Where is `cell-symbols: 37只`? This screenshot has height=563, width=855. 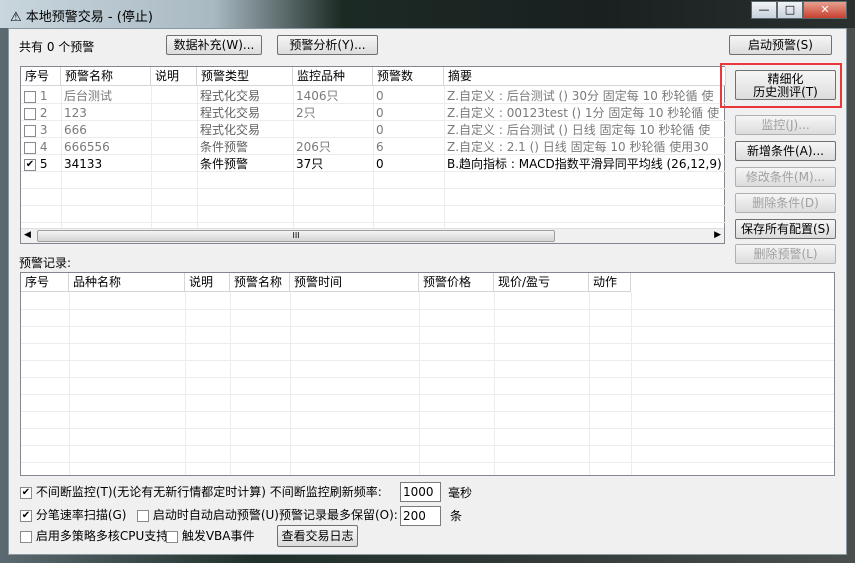 cell-symbols: 37只 is located at coordinates (333, 164).